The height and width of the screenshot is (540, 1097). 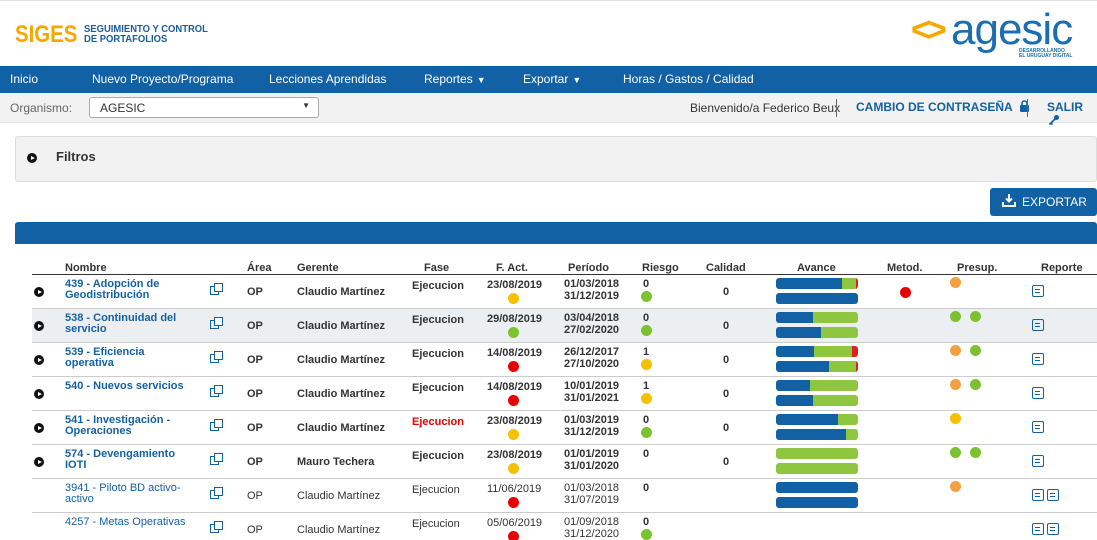 I want to click on col-header-fase: Fase, so click(x=436, y=268).